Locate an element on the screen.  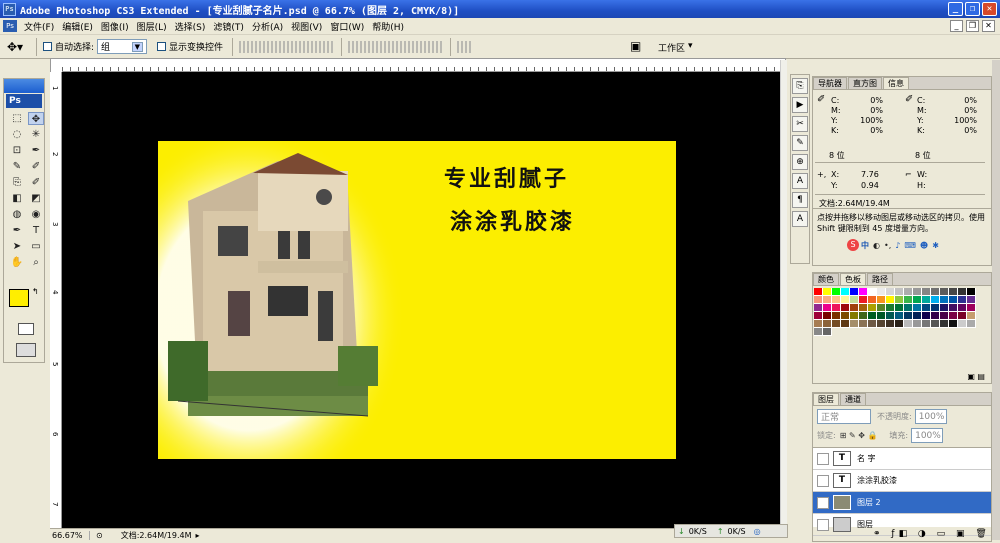
minimize-button: _ is located at coordinates (955, 9).